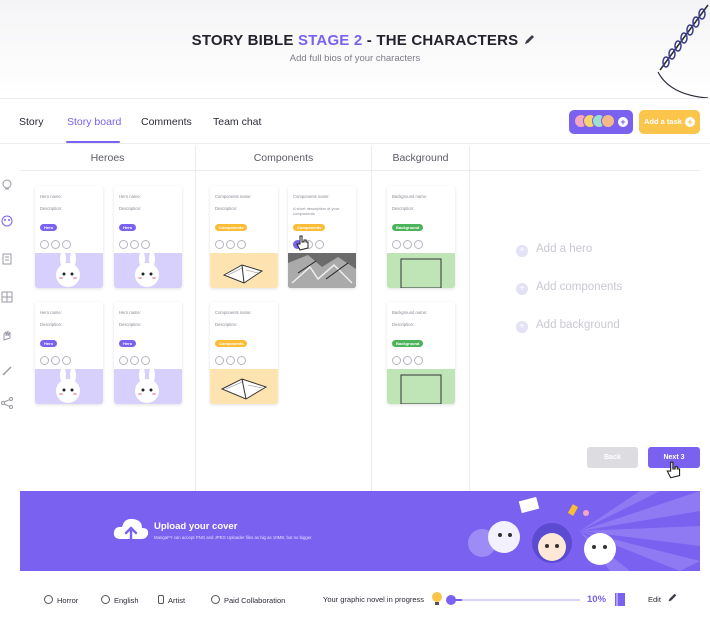 The image size is (710, 621). I want to click on tab-story-board: Story board, so click(94, 122).